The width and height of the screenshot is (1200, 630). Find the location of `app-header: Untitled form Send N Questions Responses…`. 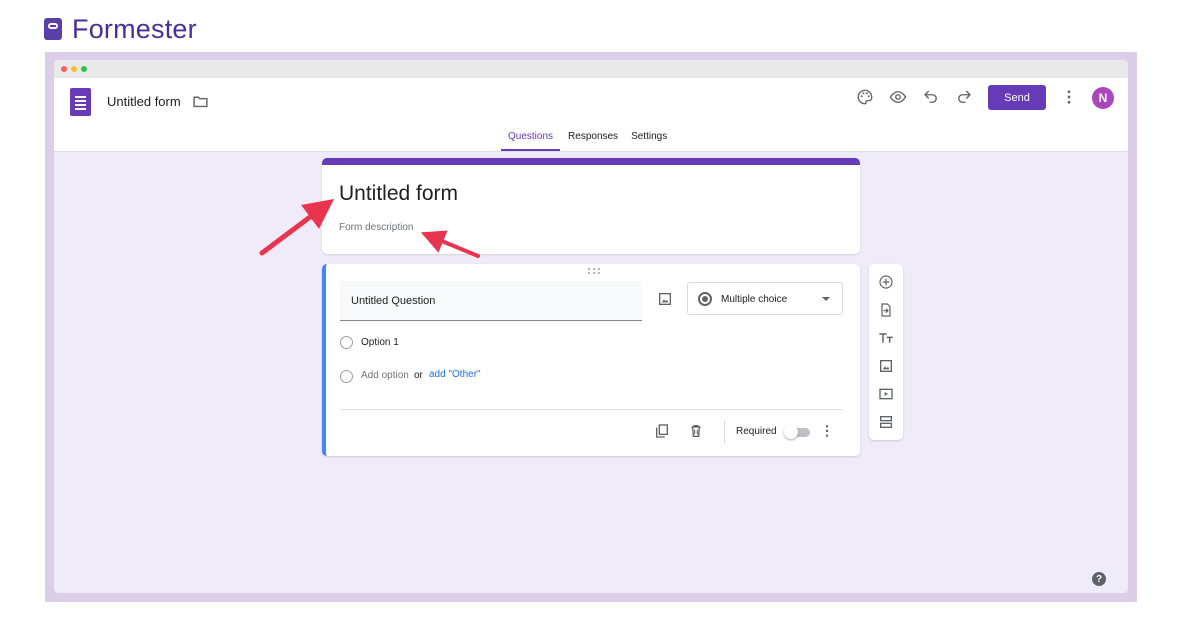

app-header: Untitled form Send N Questions Responses… is located at coordinates (591, 115).